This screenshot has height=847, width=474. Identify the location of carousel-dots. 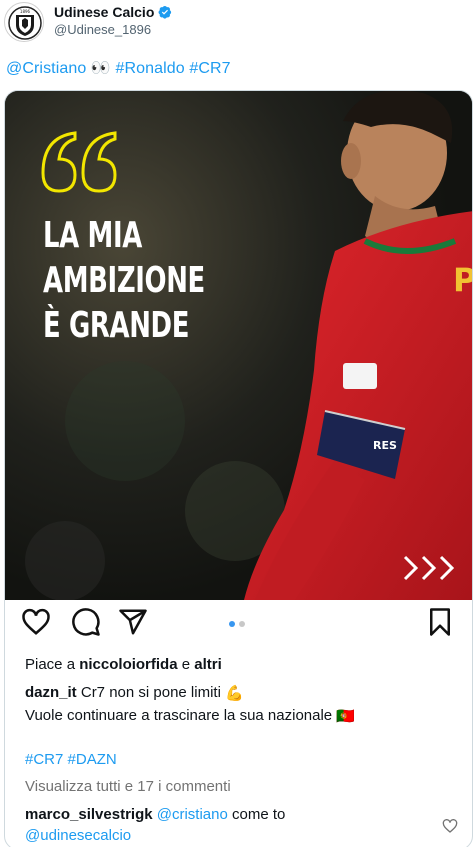
(237, 624).